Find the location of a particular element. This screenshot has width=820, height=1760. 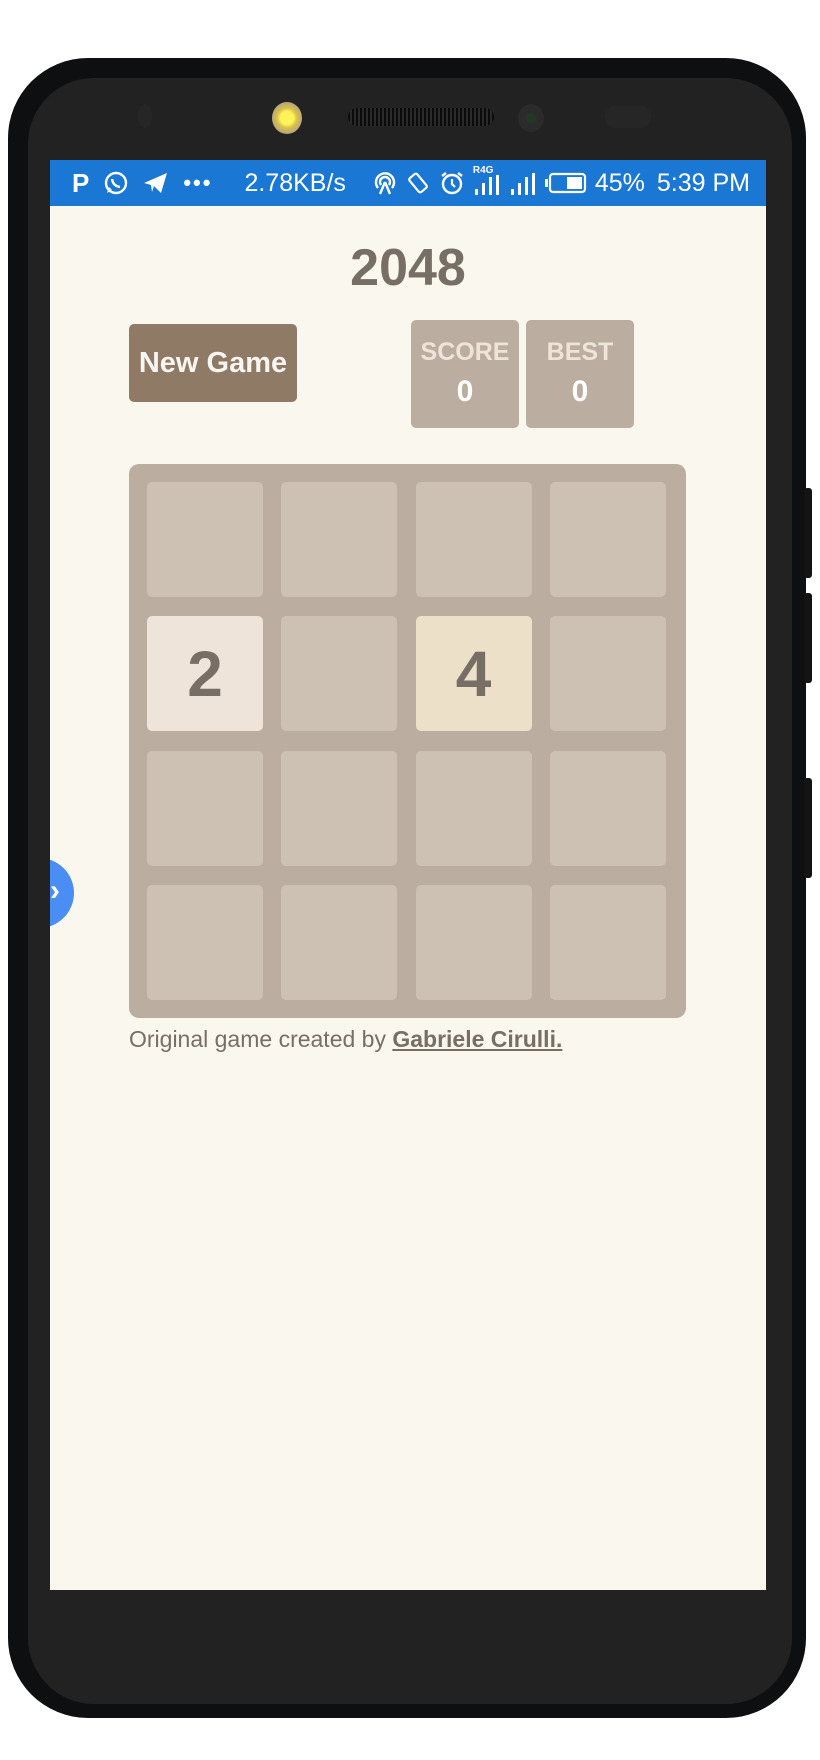

whatsapp-icon is located at coordinates (116, 183).